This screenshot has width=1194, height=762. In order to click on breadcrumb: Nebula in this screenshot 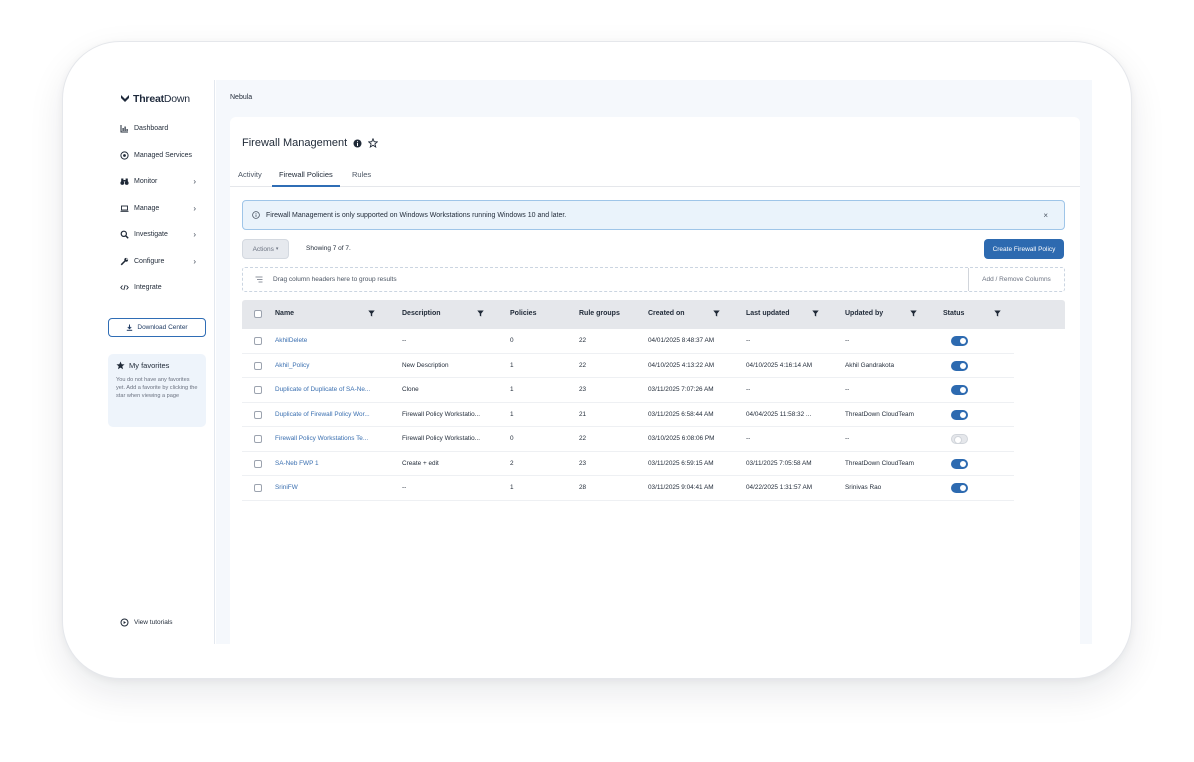, I will do `click(241, 97)`.